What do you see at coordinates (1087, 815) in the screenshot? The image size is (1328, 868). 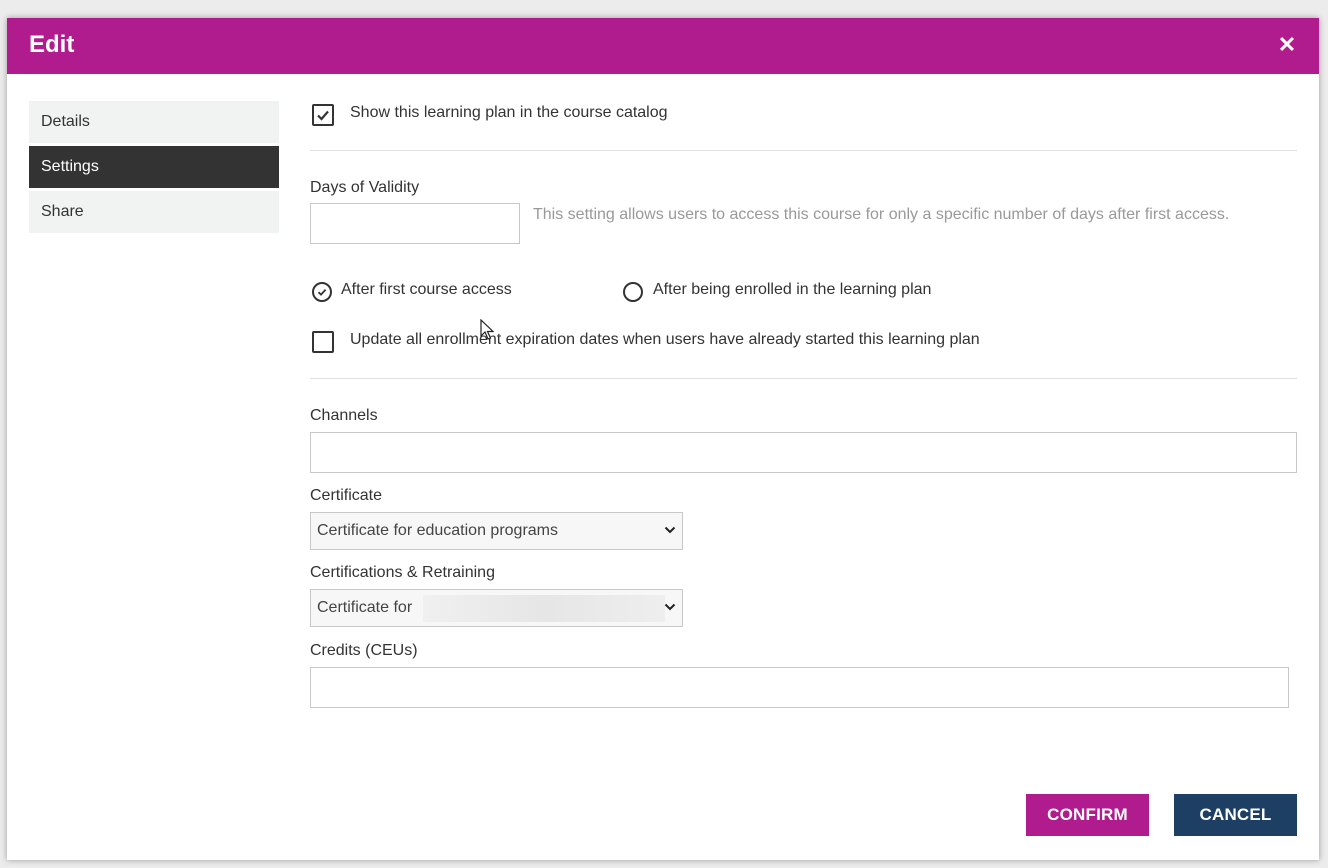 I see `confirm-button: CONFIRM` at bounding box center [1087, 815].